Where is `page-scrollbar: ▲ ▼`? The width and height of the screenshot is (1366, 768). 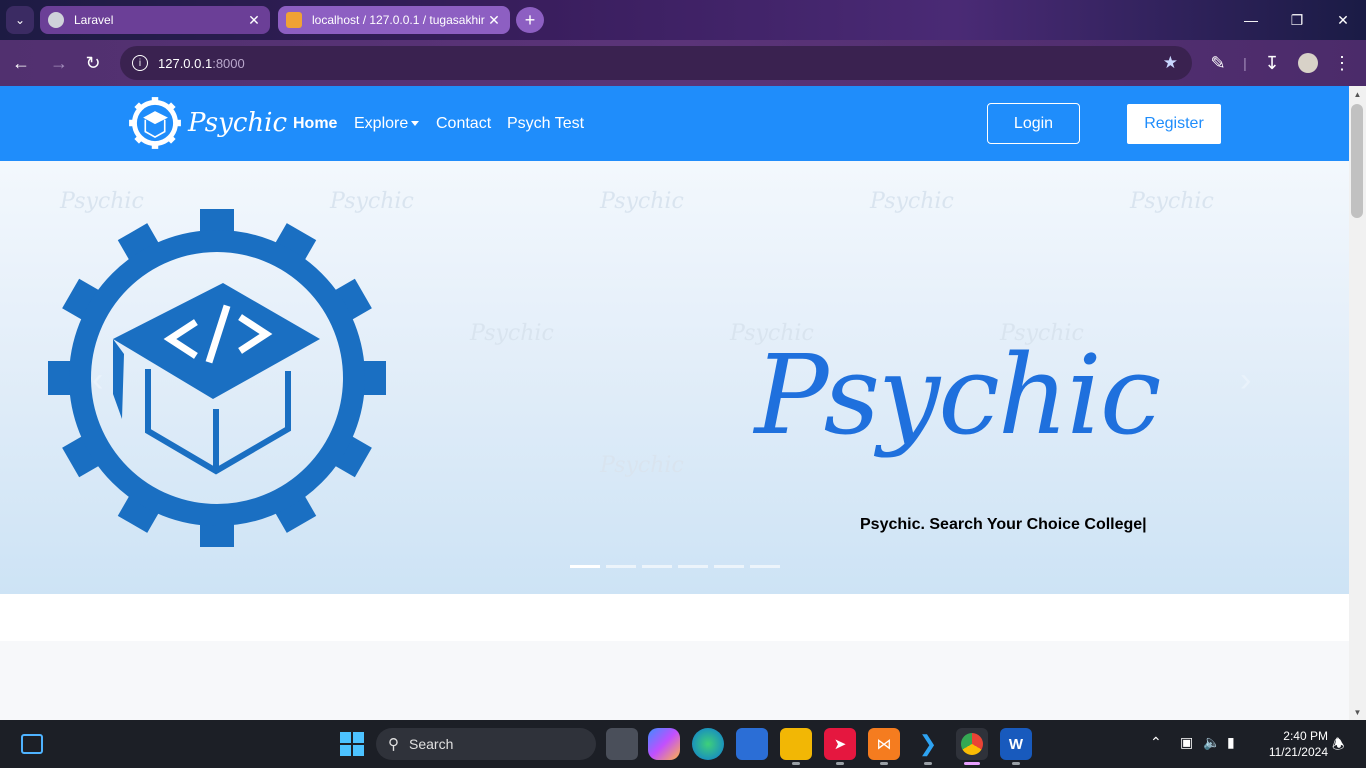
page-scrollbar: ▲ ▼ is located at coordinates (1357, 403).